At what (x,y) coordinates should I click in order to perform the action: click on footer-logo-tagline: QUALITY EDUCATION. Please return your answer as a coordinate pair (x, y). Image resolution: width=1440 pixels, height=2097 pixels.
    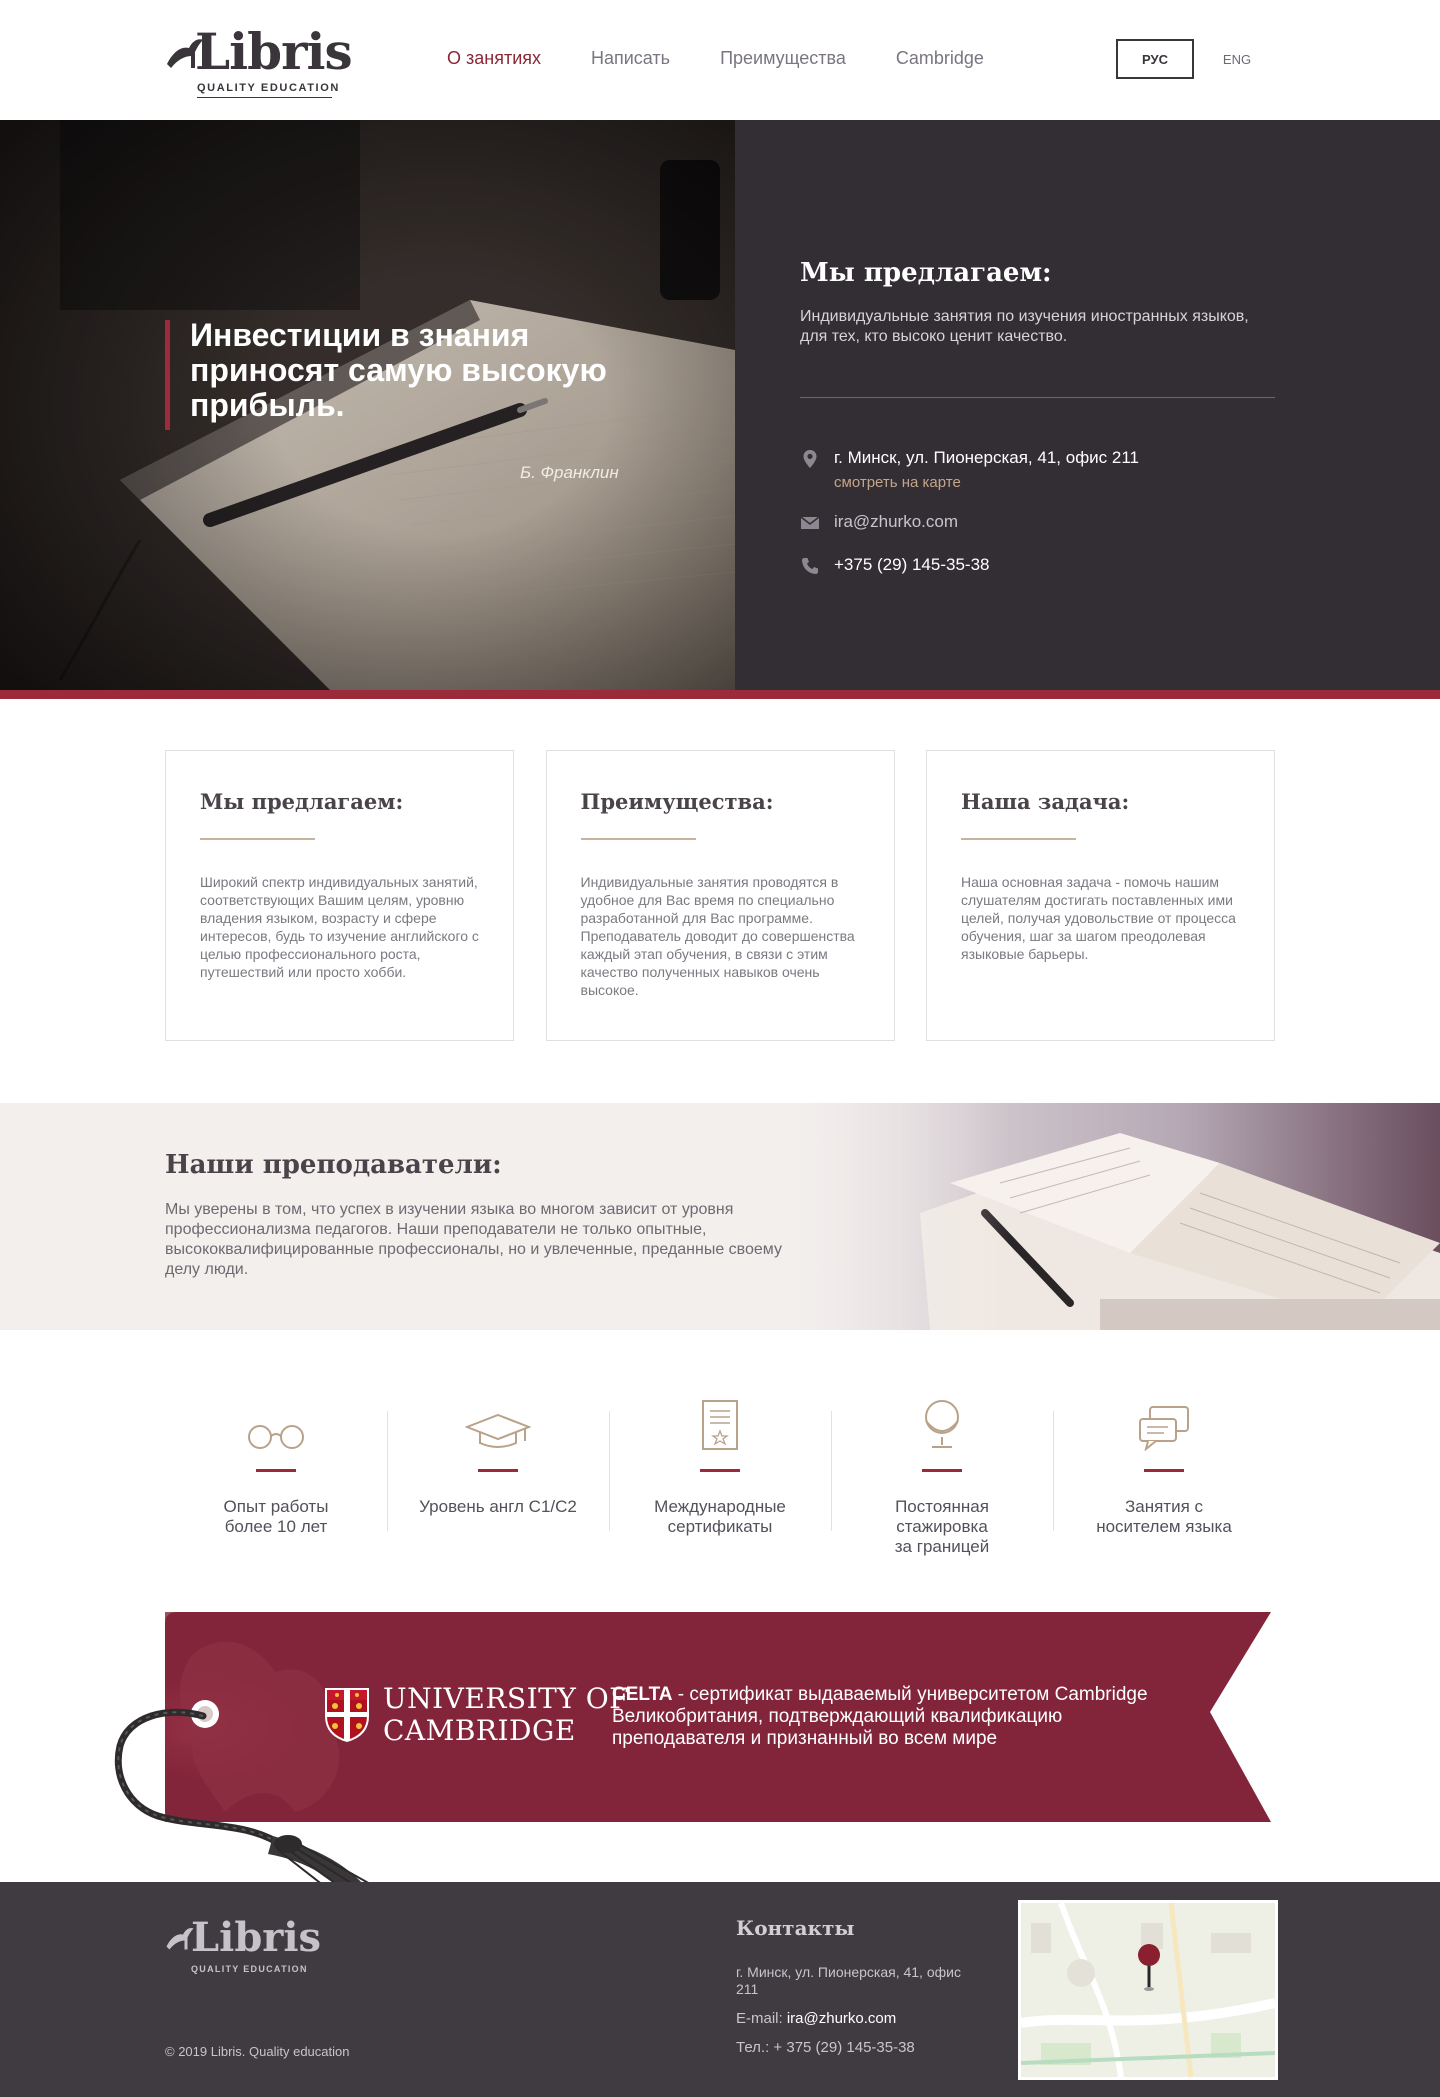
    Looking at the image, I should click on (249, 1969).